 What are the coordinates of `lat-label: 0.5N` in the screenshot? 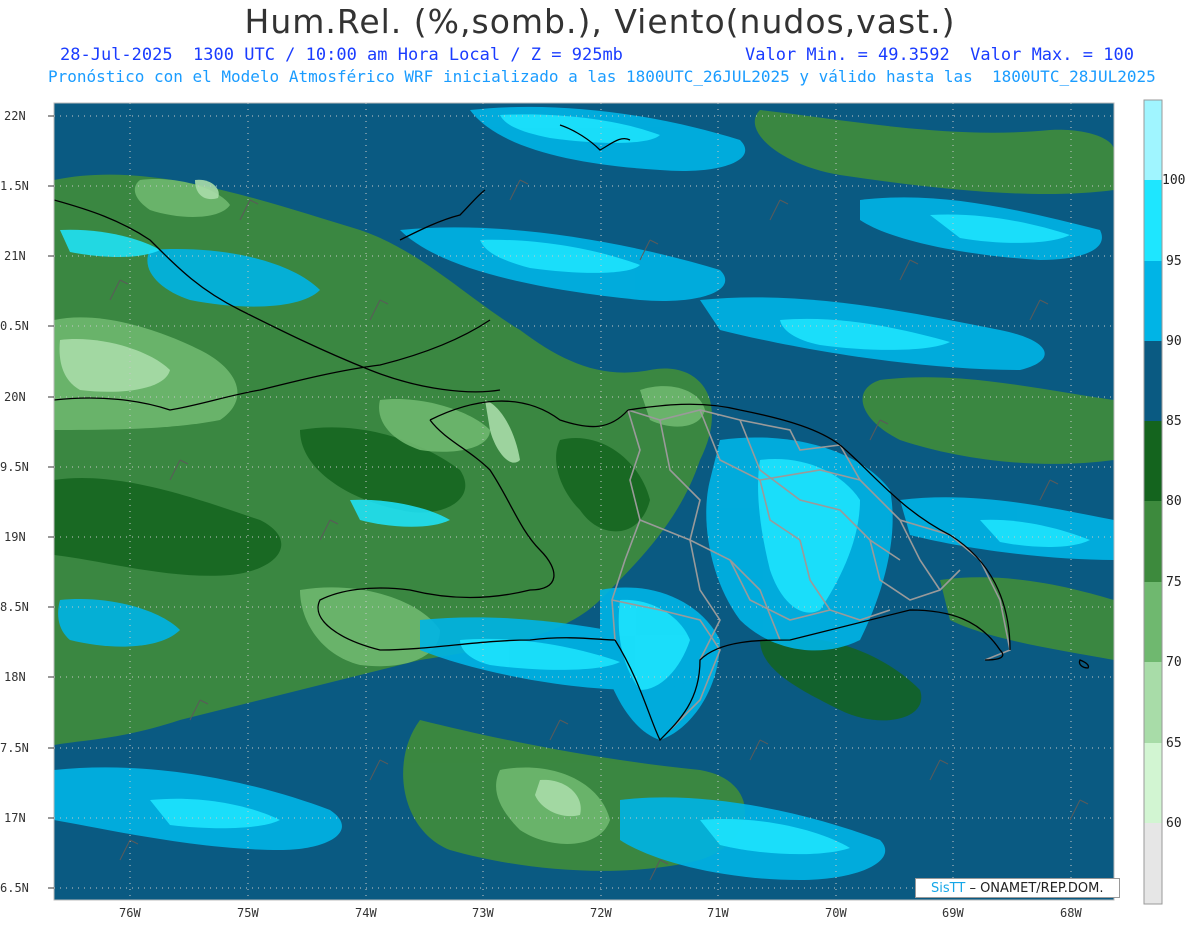 It's located at (14, 326).